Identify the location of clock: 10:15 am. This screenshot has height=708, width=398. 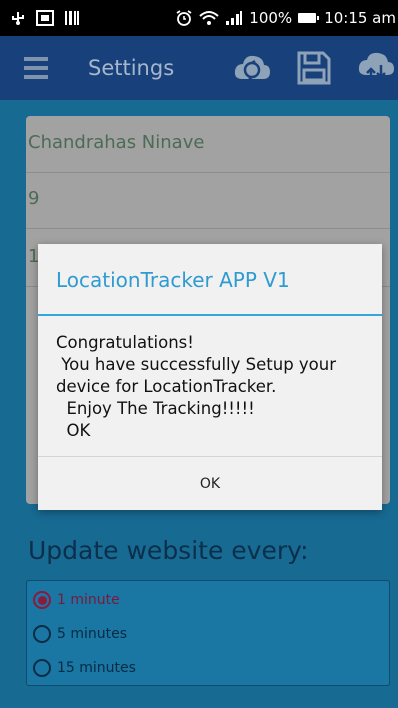
(360, 18).